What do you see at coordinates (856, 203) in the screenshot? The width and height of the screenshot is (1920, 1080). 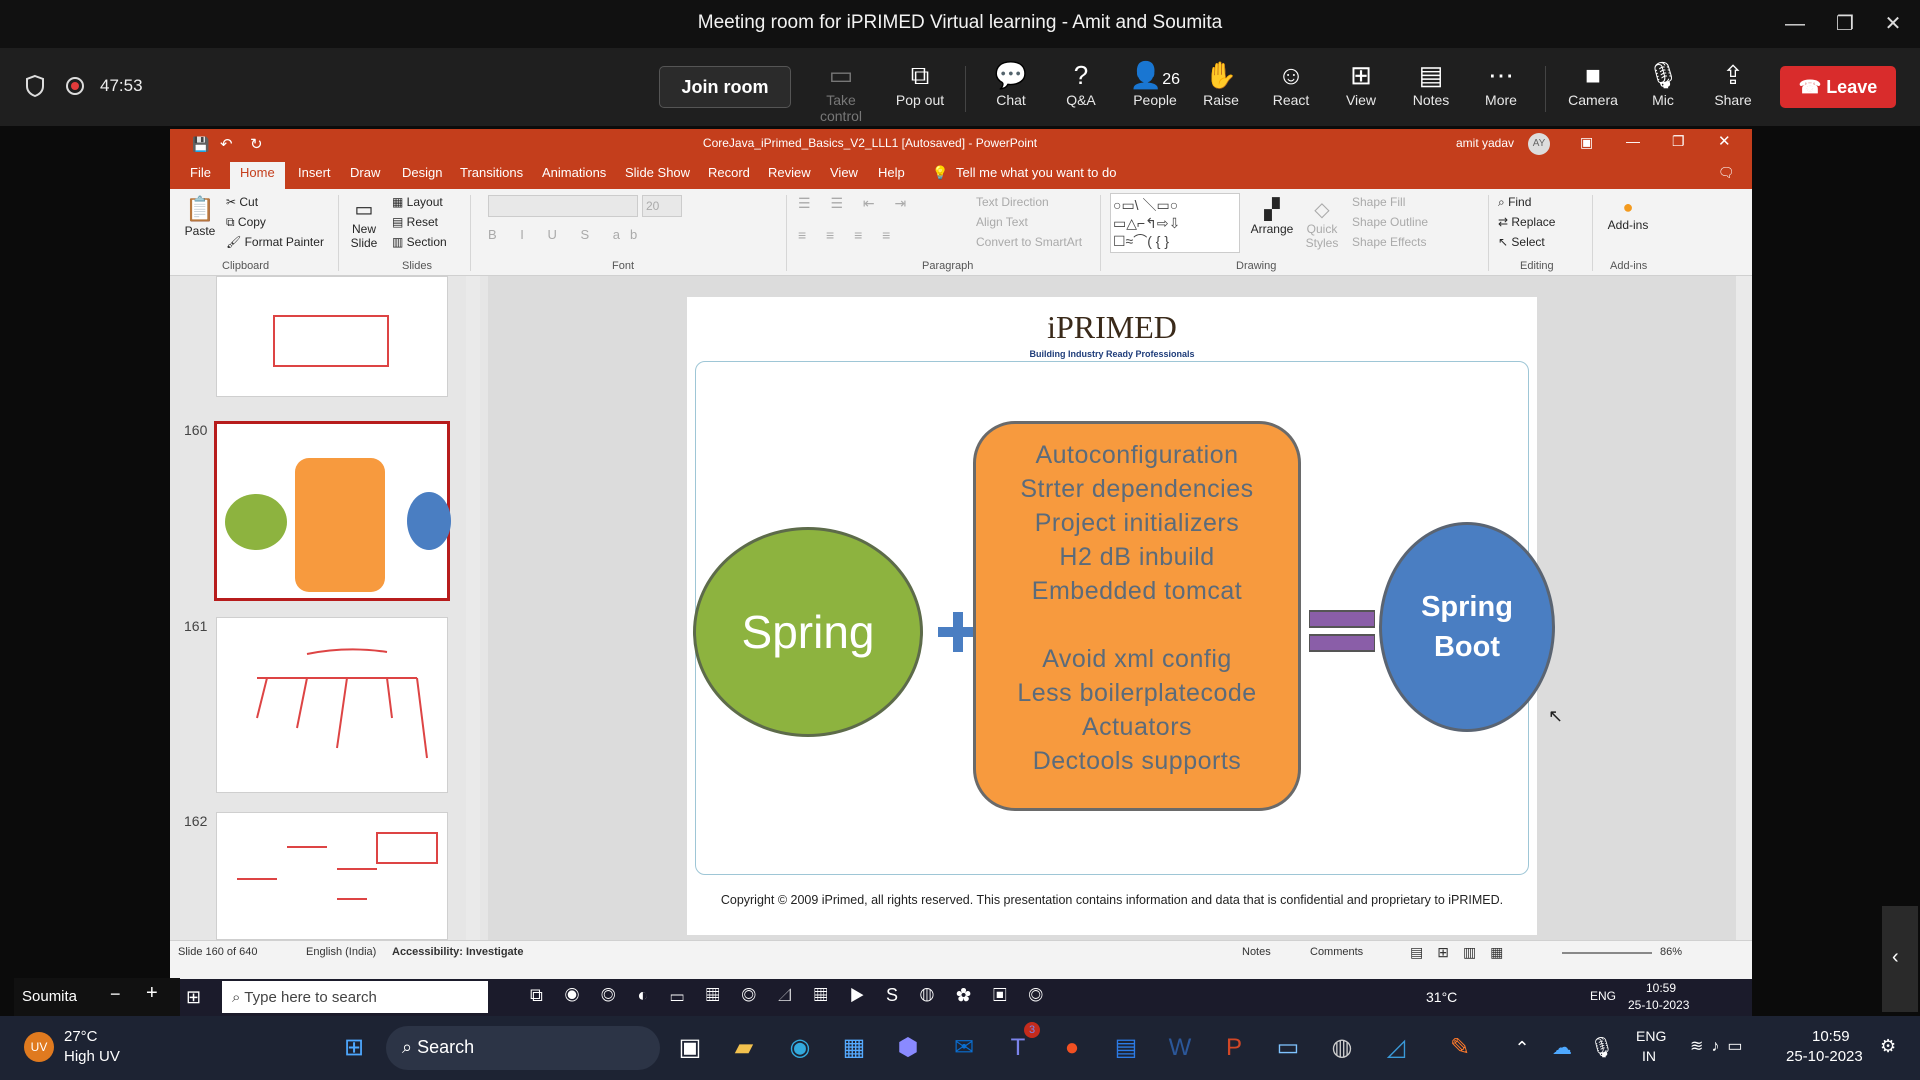 I see `list-icons: ☰ ☰ ⇤ ⇥` at bounding box center [856, 203].